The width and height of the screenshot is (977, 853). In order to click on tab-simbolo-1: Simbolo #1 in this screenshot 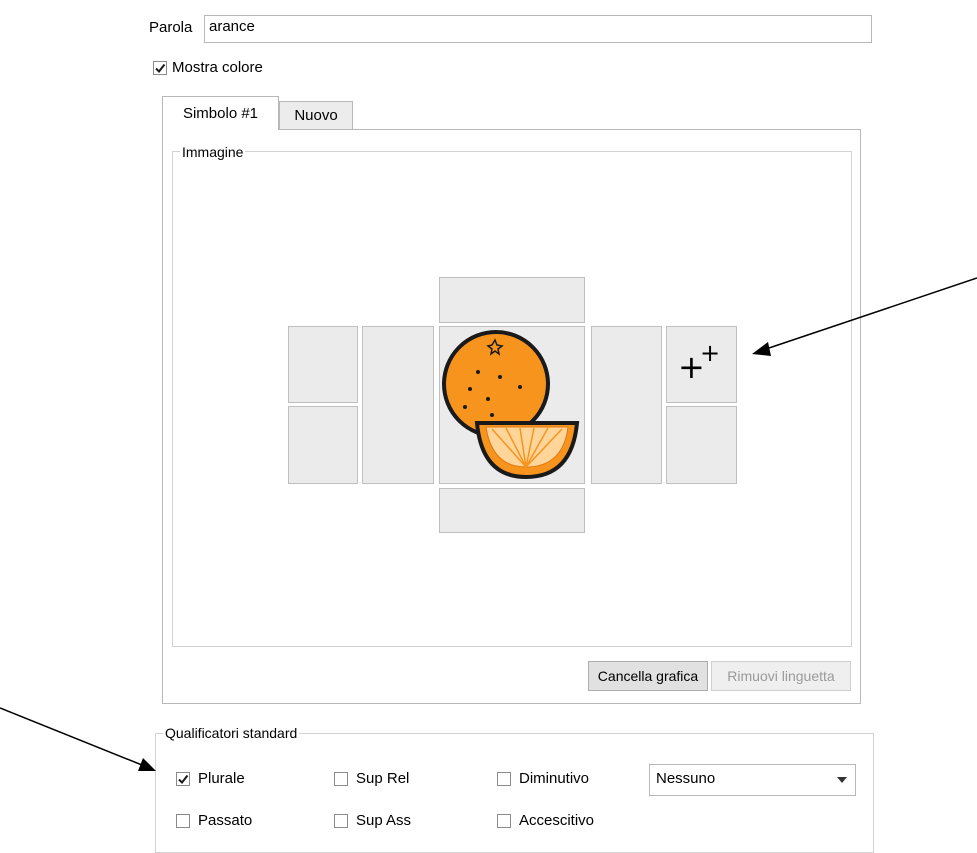, I will do `click(220, 113)`.